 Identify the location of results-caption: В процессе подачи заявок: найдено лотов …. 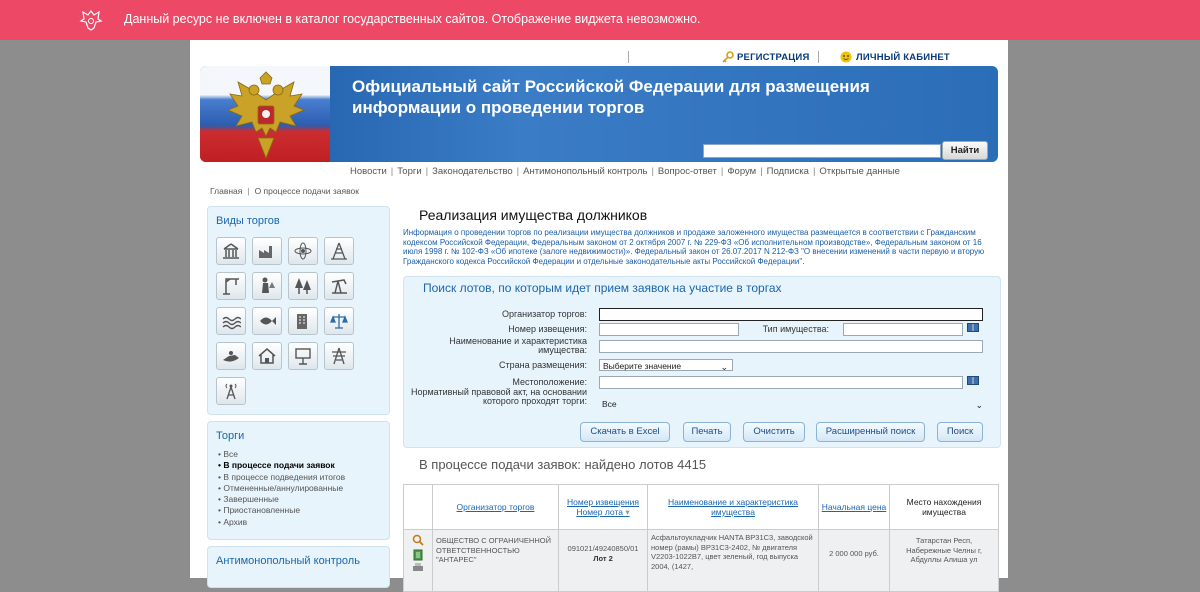
(563, 464).